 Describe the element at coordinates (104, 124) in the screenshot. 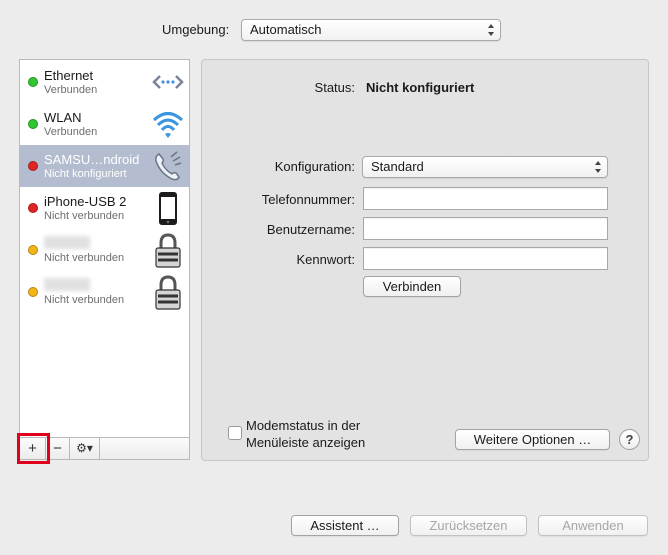

I see `service-item-wlan: WLAN Verbunden` at that location.